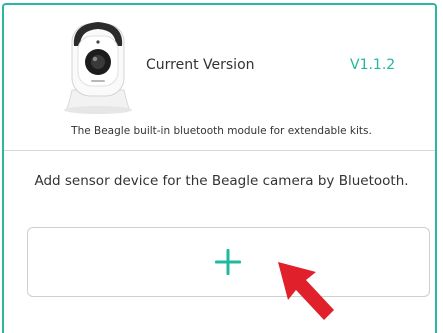 This screenshot has height=333, width=443. What do you see at coordinates (228, 262) in the screenshot?
I see `plus-icon` at bounding box center [228, 262].